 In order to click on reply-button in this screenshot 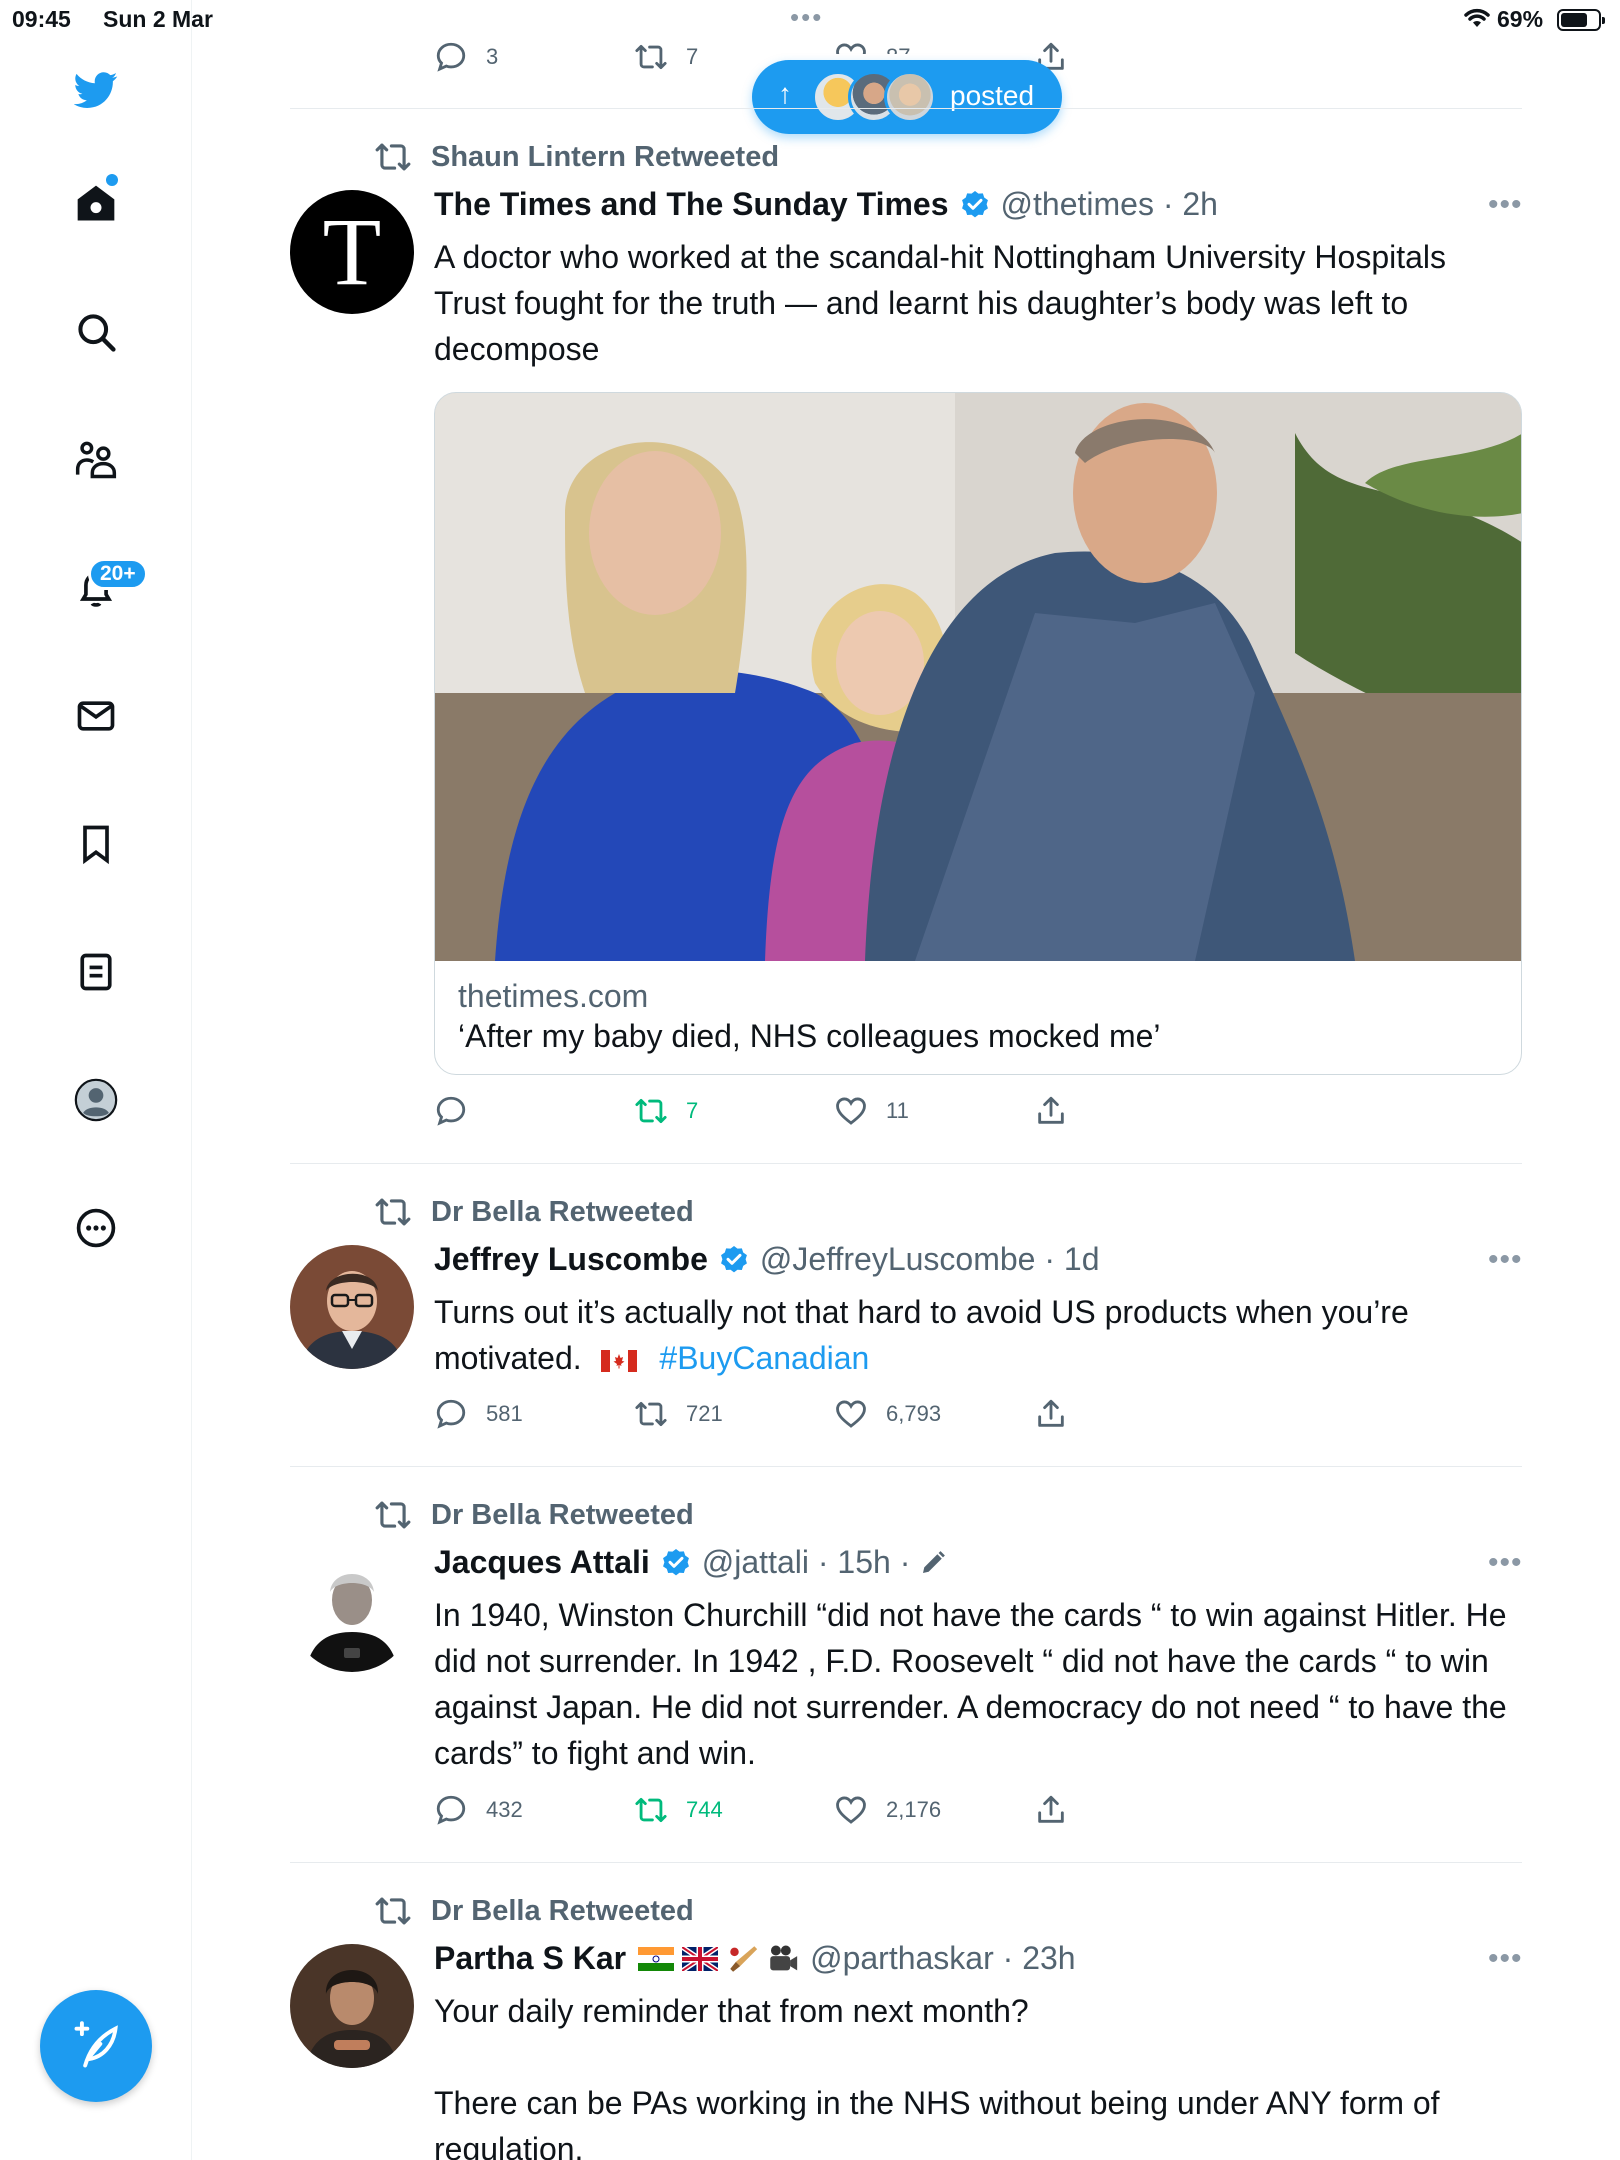, I will do `click(460, 1111)`.